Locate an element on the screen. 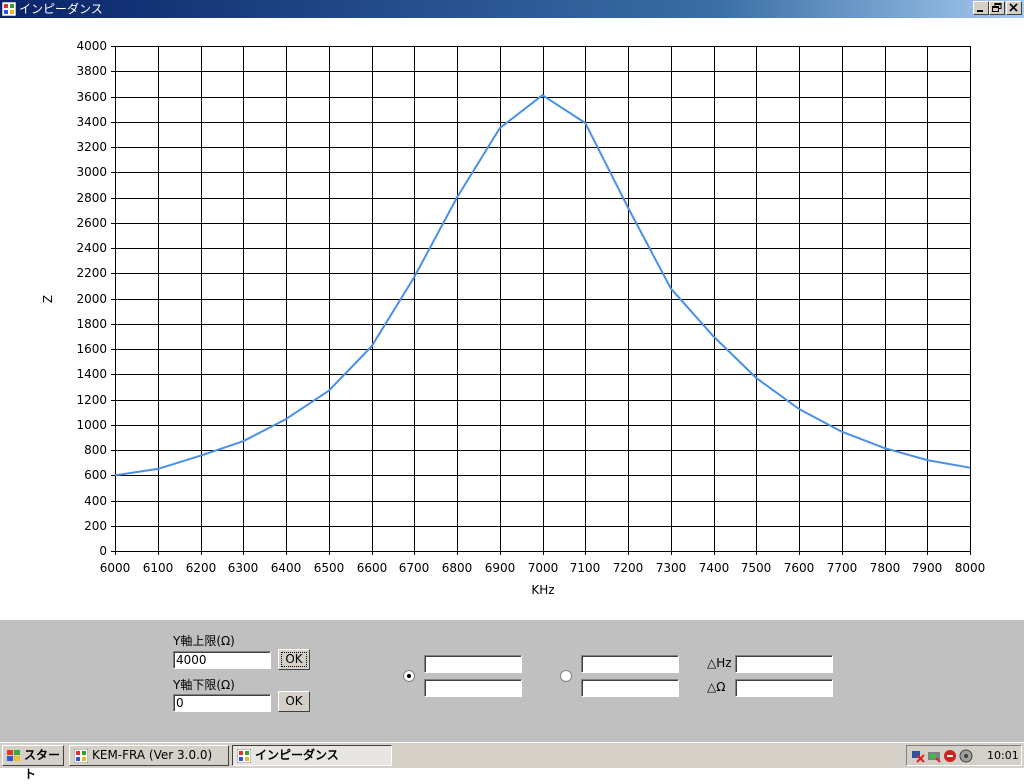  y-tick-label: 2000 is located at coordinates (91, 299).